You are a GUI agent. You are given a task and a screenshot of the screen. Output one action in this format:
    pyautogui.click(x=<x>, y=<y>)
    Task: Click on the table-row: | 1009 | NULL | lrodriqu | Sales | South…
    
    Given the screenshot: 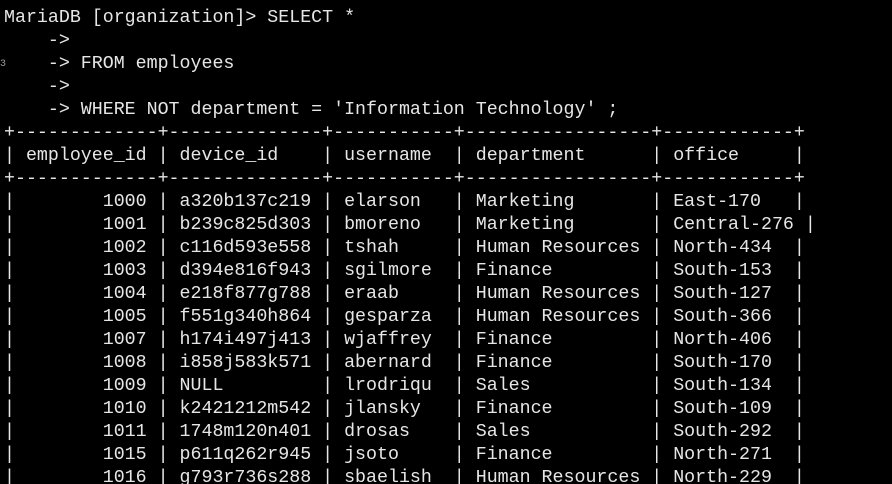 What is the action you would take?
    pyautogui.click(x=404, y=386)
    